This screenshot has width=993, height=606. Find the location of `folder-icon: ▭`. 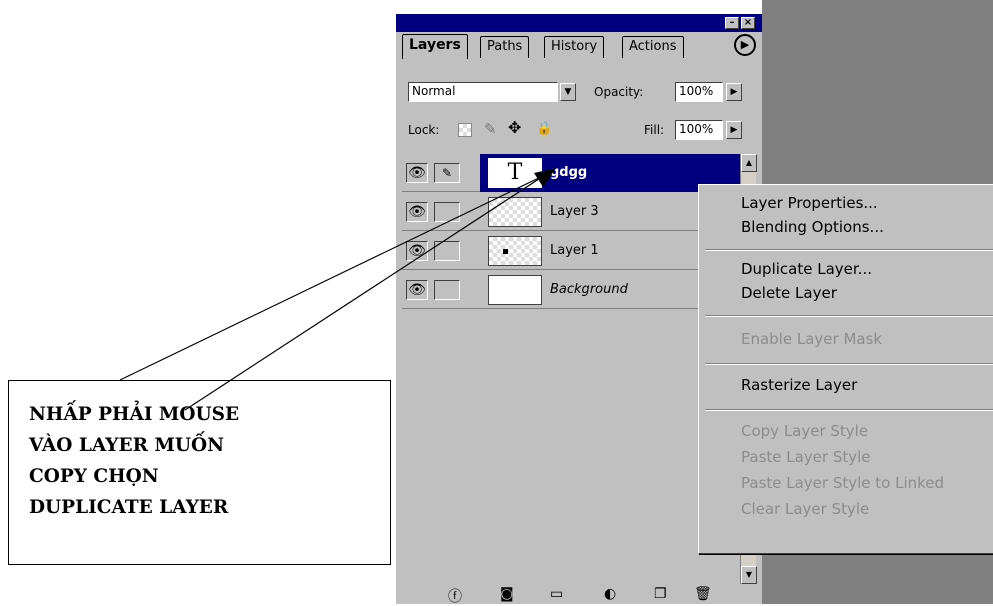

folder-icon: ▭ is located at coordinates (556, 594).